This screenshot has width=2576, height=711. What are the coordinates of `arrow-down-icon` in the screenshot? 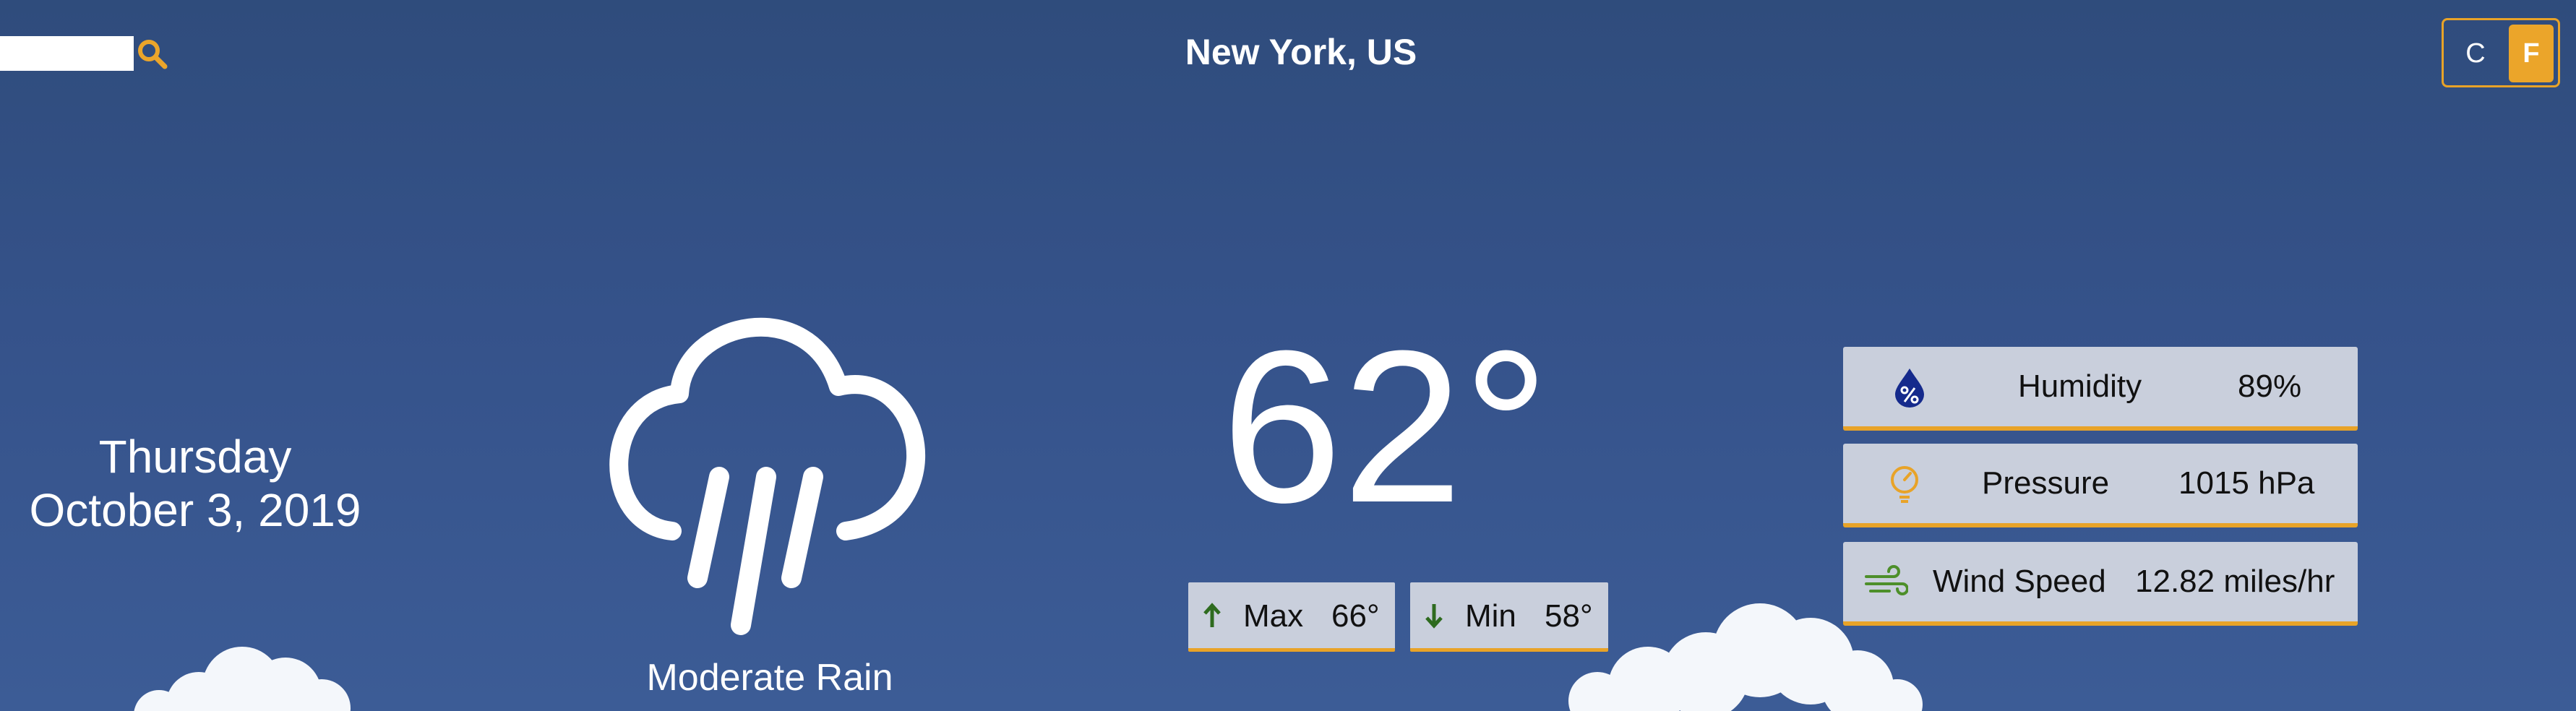 It's located at (1434, 616).